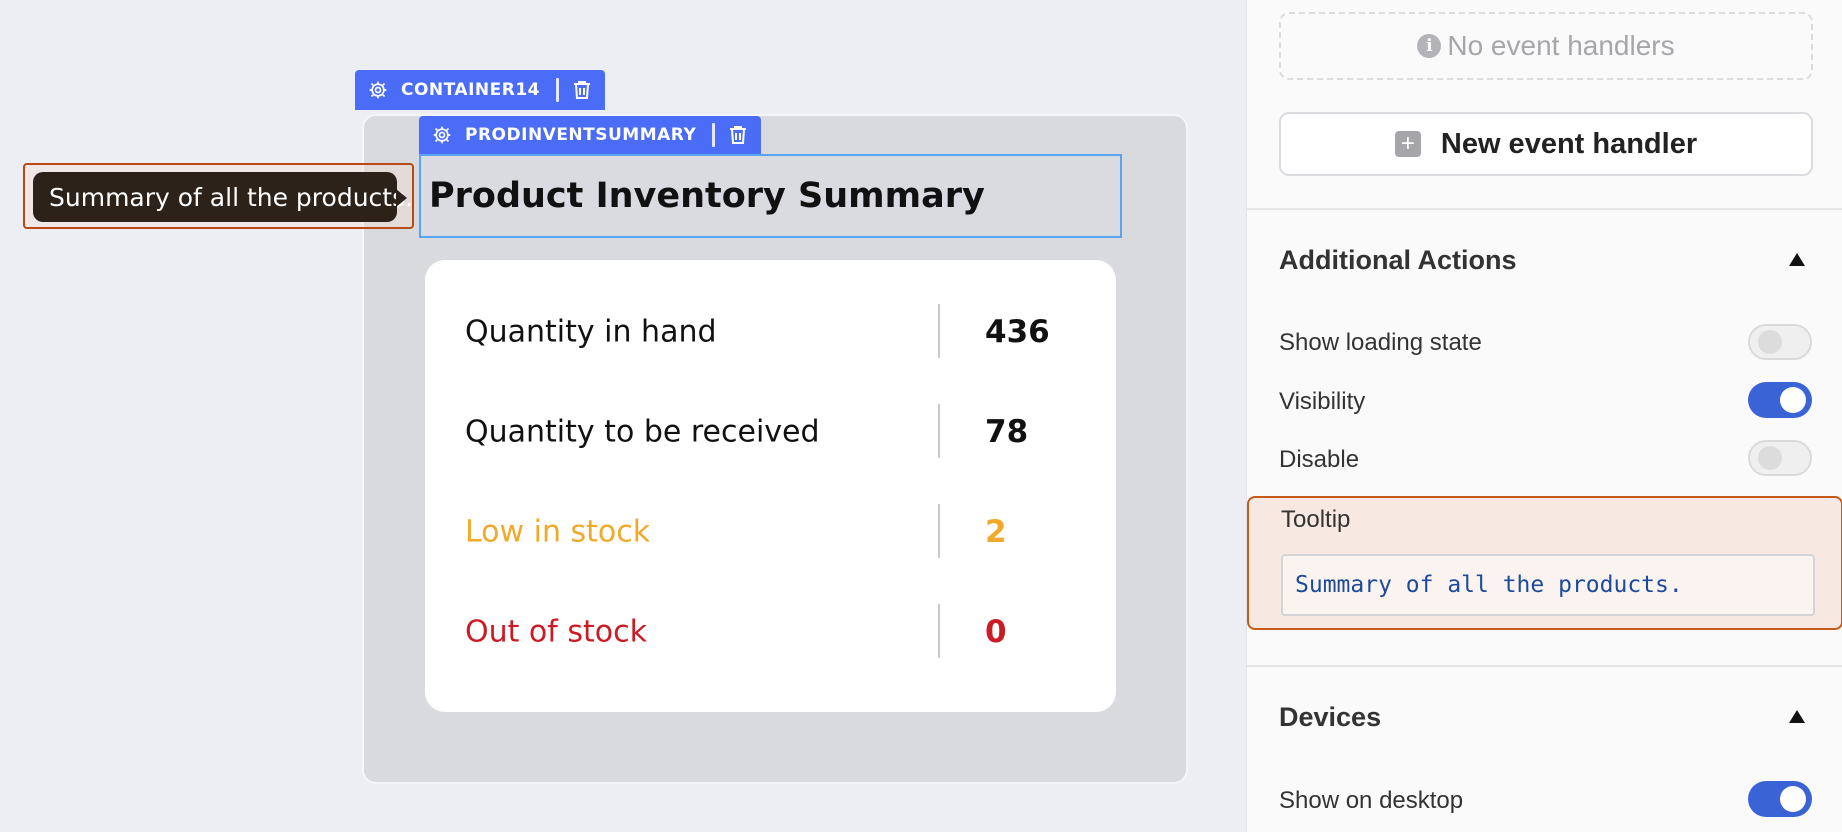 Image resolution: width=1842 pixels, height=832 pixels. What do you see at coordinates (1561, 45) in the screenshot?
I see `no-event-handlers-text: No event handlers` at bounding box center [1561, 45].